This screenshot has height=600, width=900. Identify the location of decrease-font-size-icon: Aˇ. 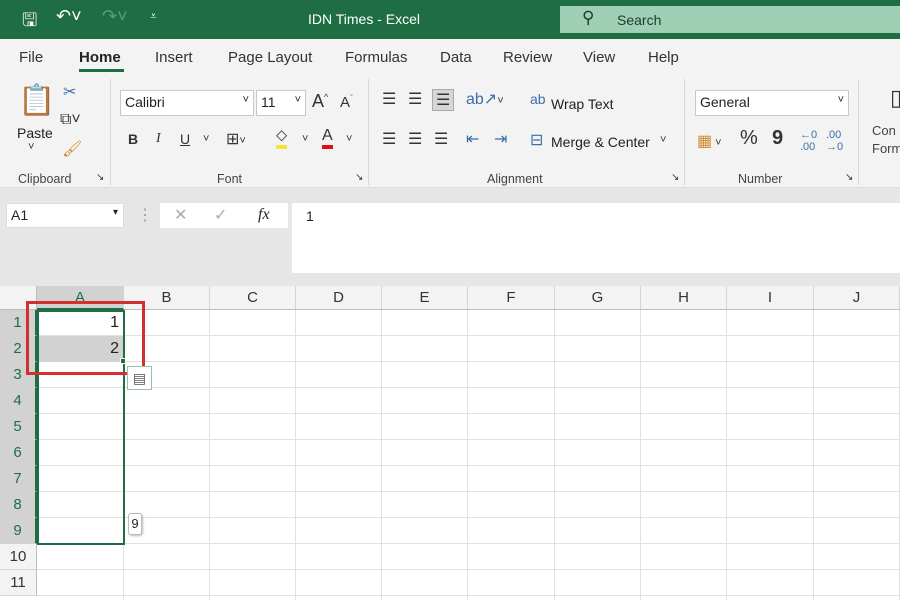
(346, 102).